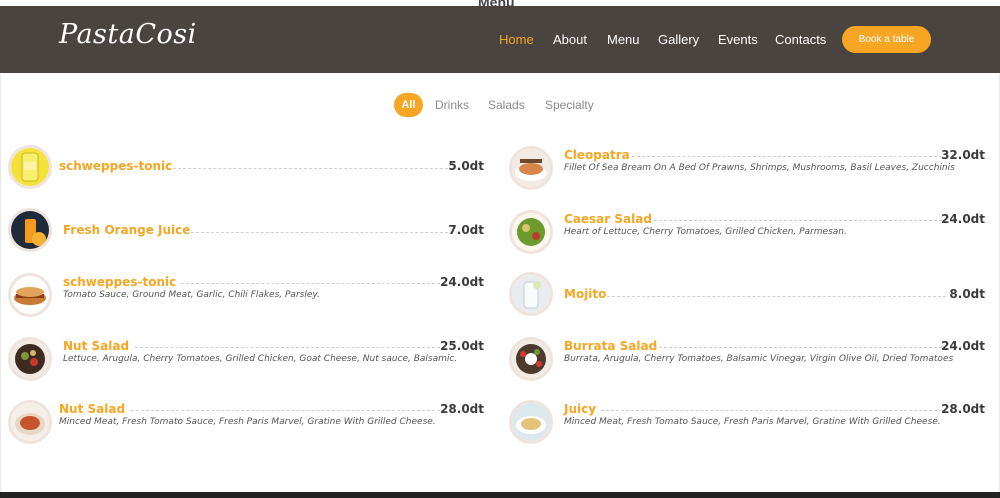 The width and height of the screenshot is (1000, 498). I want to click on filter-drinks: Drinks, so click(452, 105).